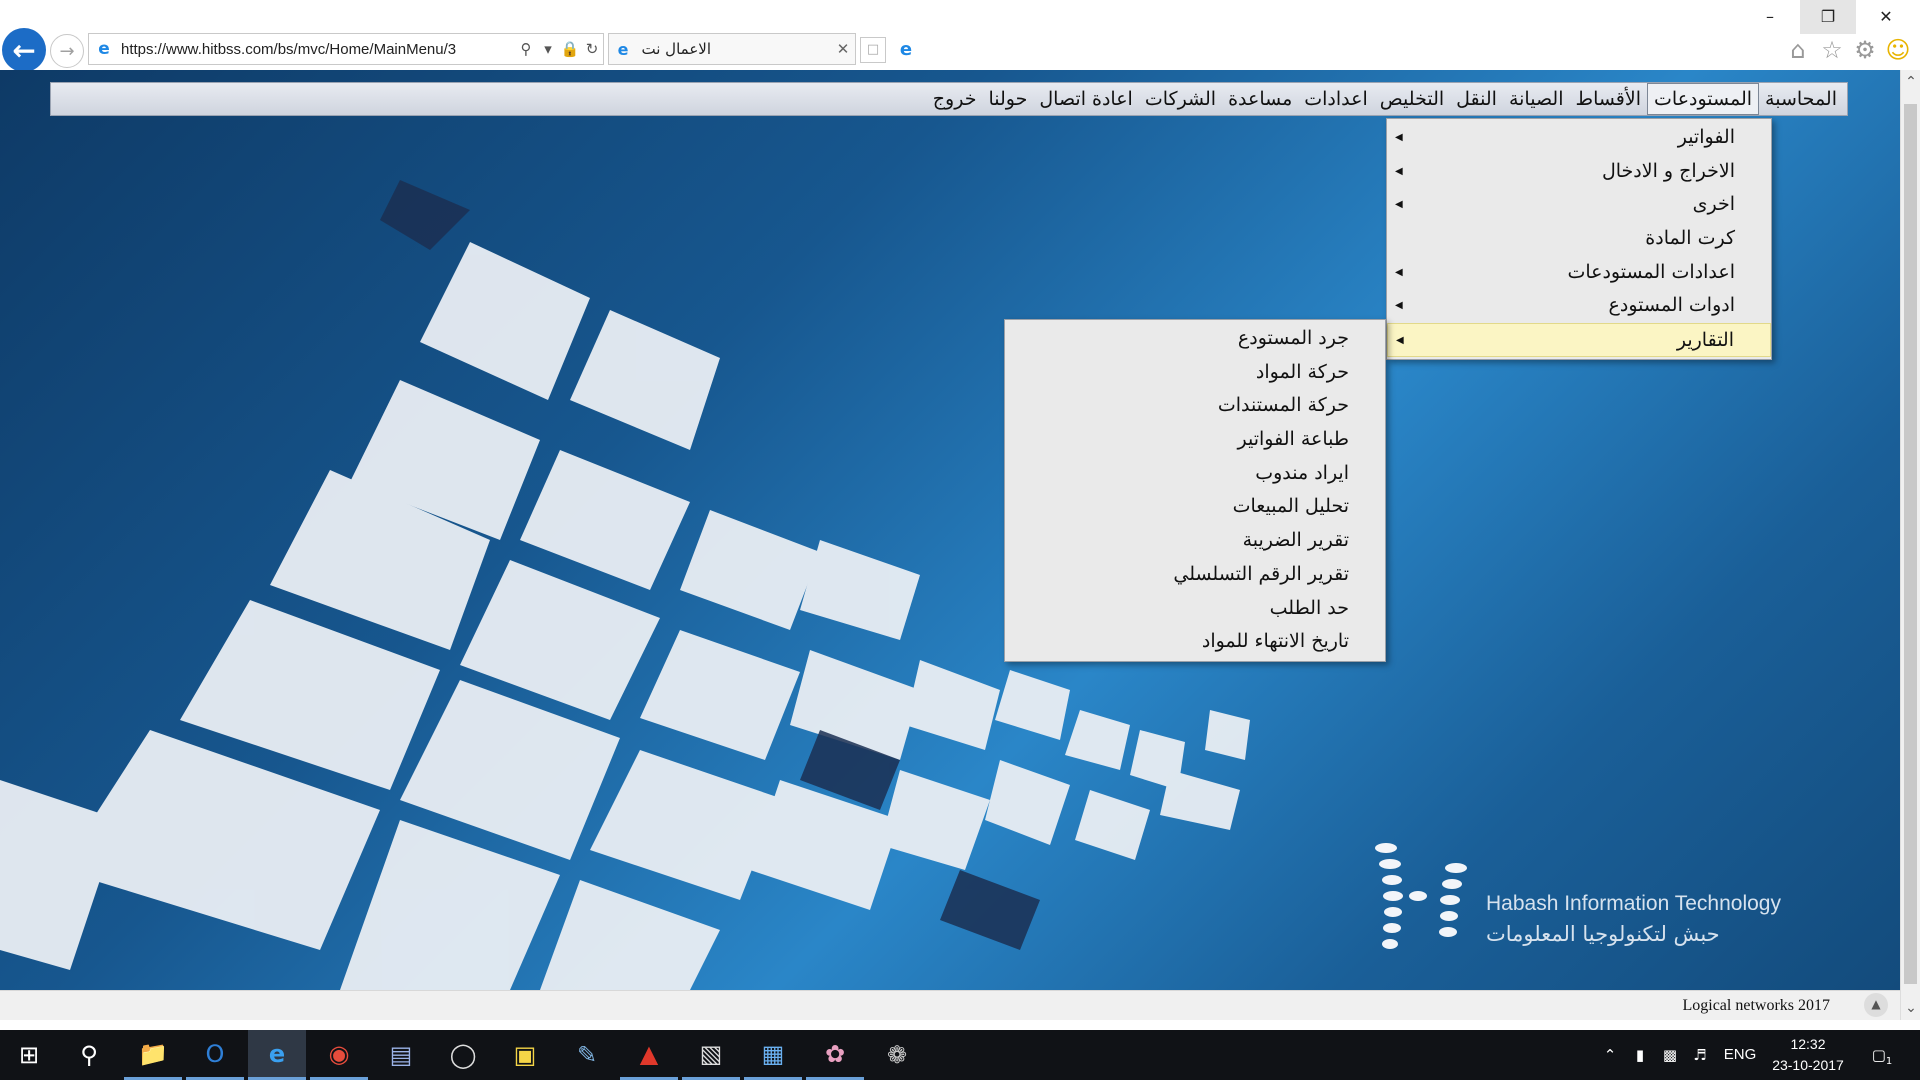  I want to click on browser-tab: e الاعمال نت ✕, so click(732, 49).